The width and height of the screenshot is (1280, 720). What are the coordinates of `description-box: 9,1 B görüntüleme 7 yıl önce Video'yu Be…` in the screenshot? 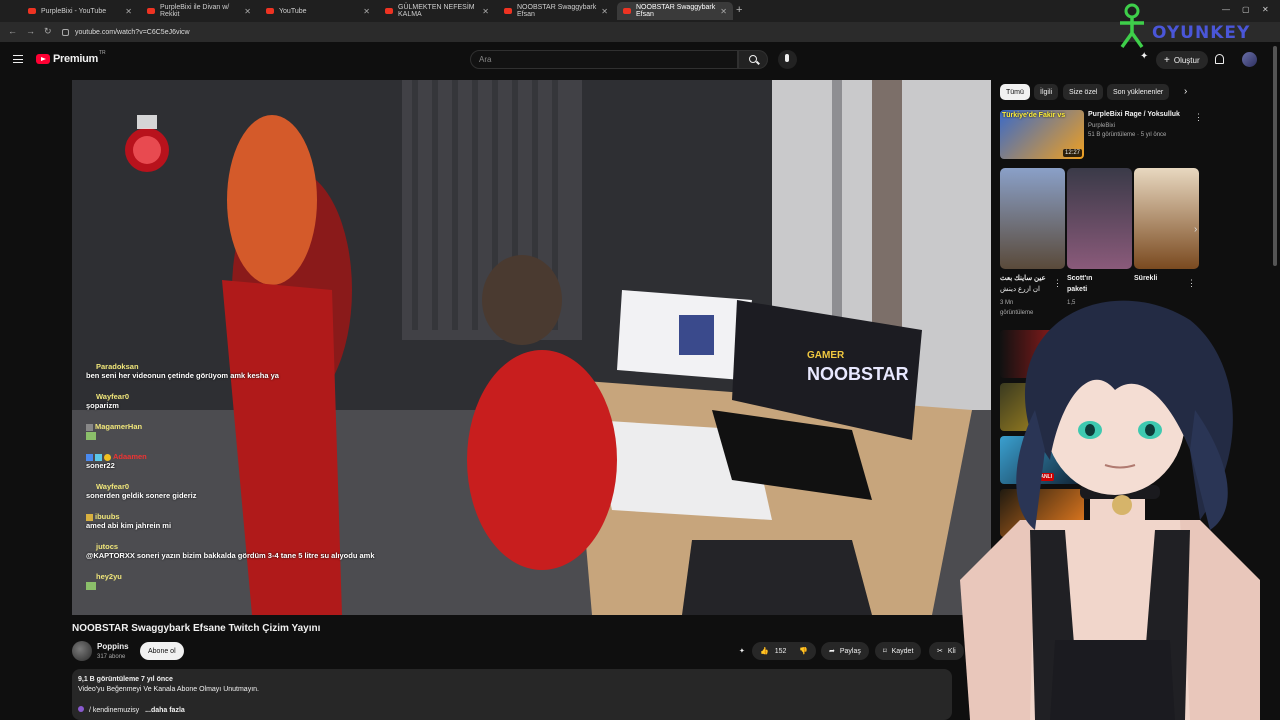 It's located at (512, 694).